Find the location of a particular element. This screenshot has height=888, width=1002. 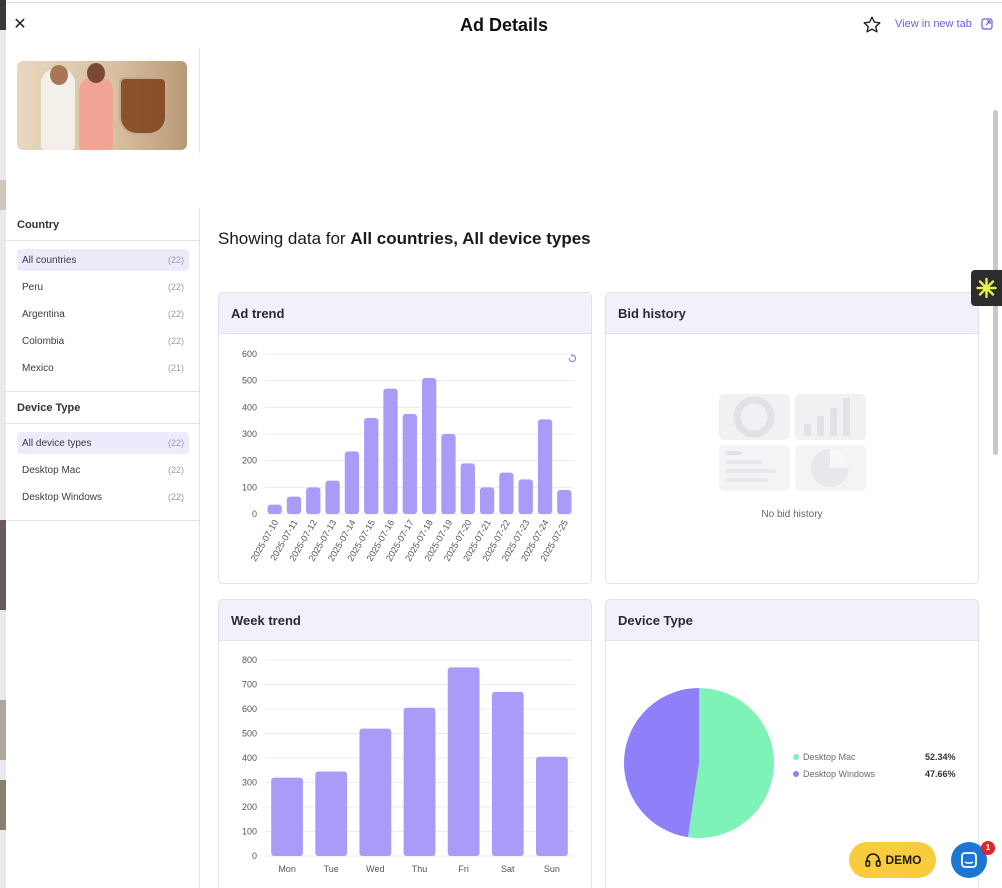

chat-notification-badge: 1 is located at coordinates (988, 848).